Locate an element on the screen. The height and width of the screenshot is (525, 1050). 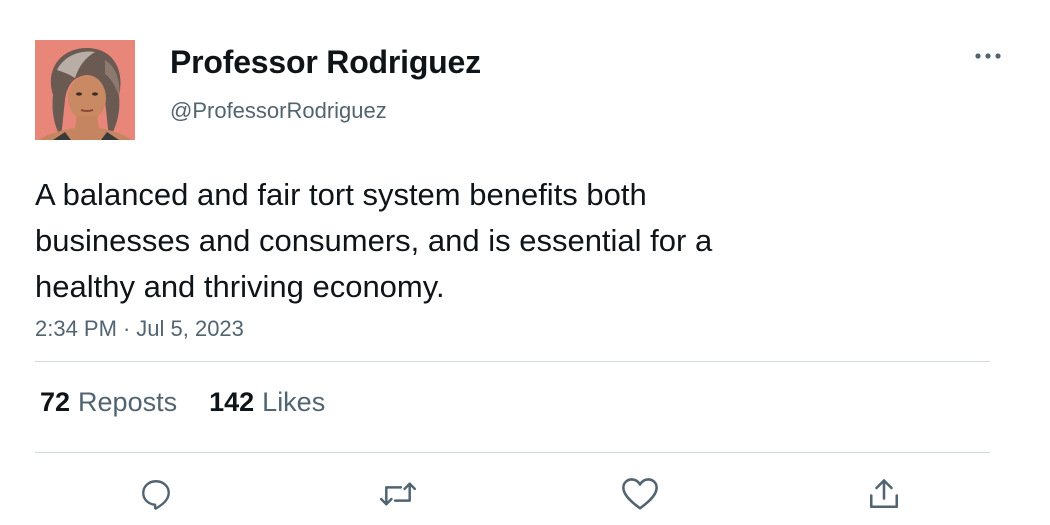
share-button is located at coordinates (884, 494).